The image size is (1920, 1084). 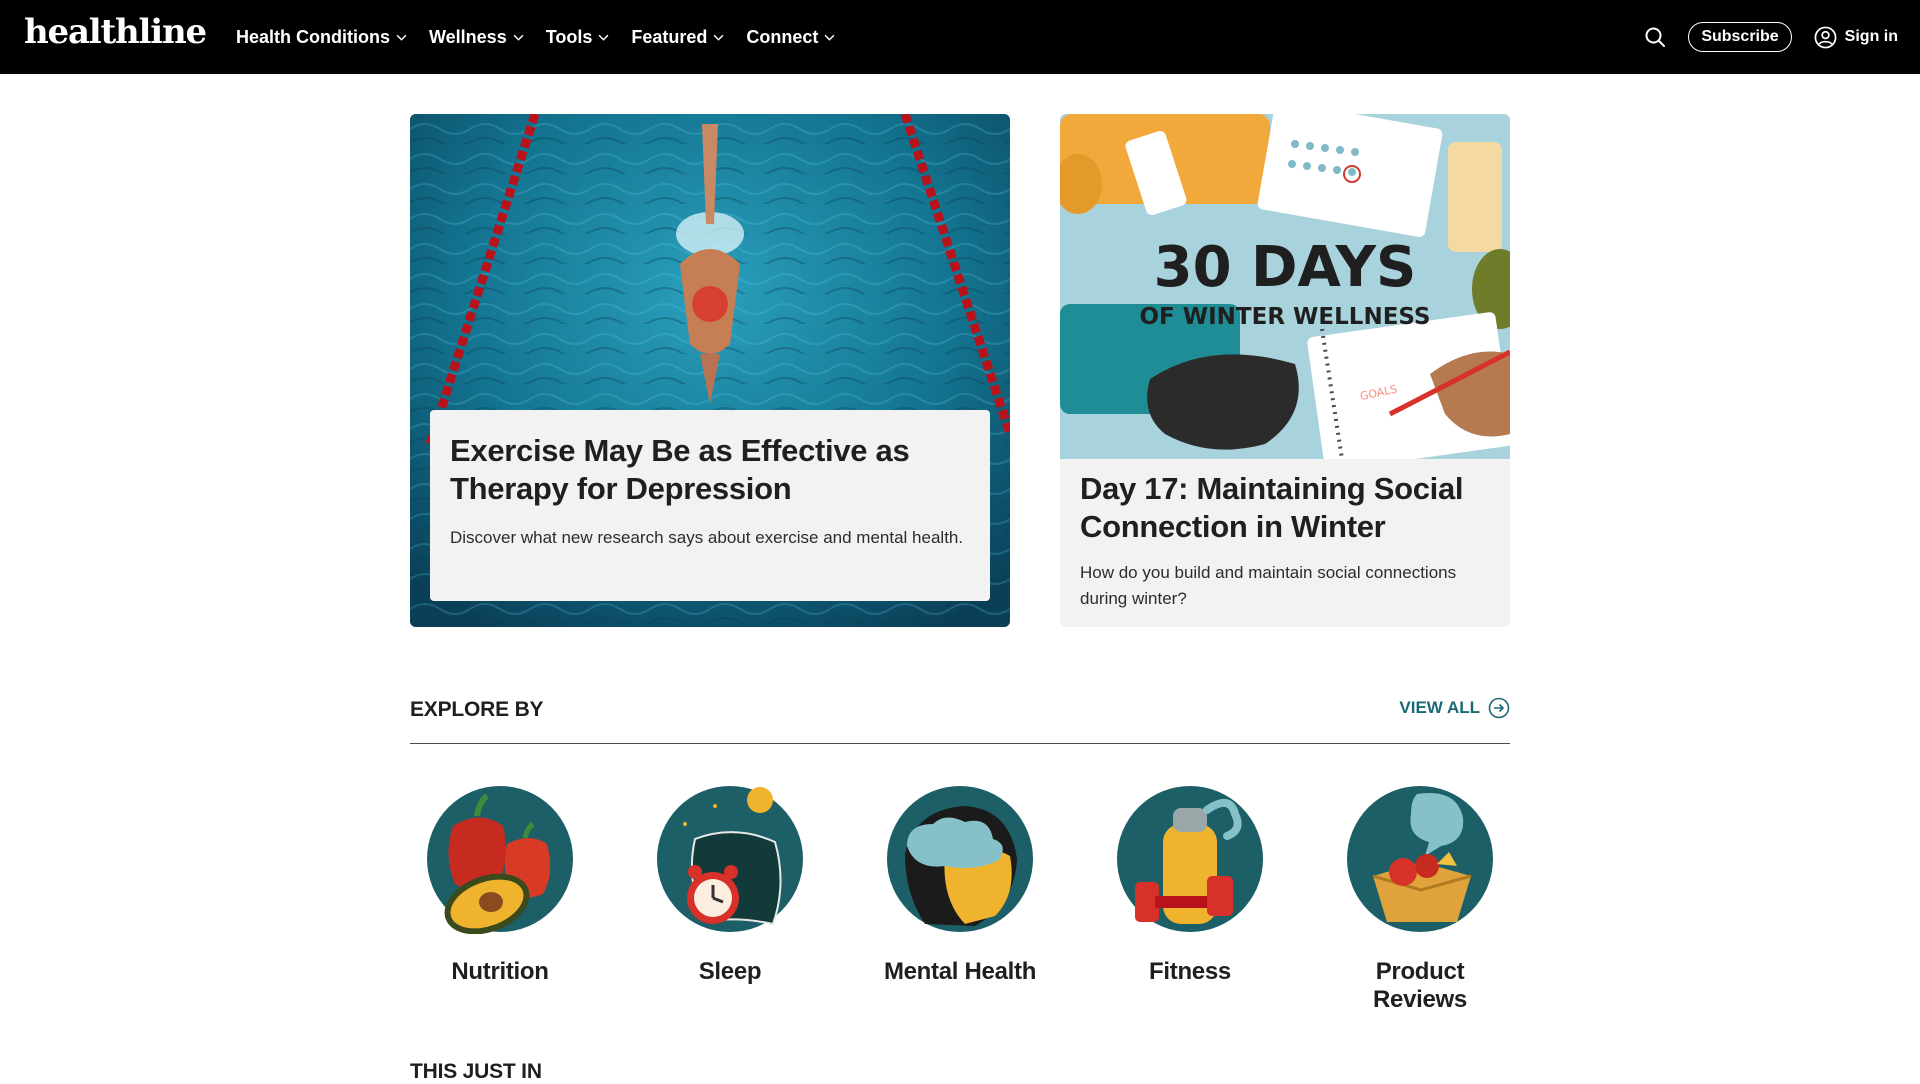 What do you see at coordinates (669, 36) in the screenshot?
I see `nav-label: Featured` at bounding box center [669, 36].